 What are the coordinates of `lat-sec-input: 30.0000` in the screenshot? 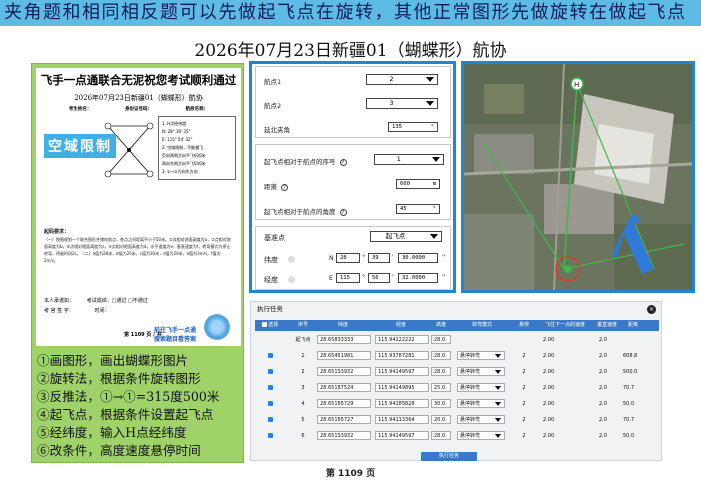 It's located at (418, 258).